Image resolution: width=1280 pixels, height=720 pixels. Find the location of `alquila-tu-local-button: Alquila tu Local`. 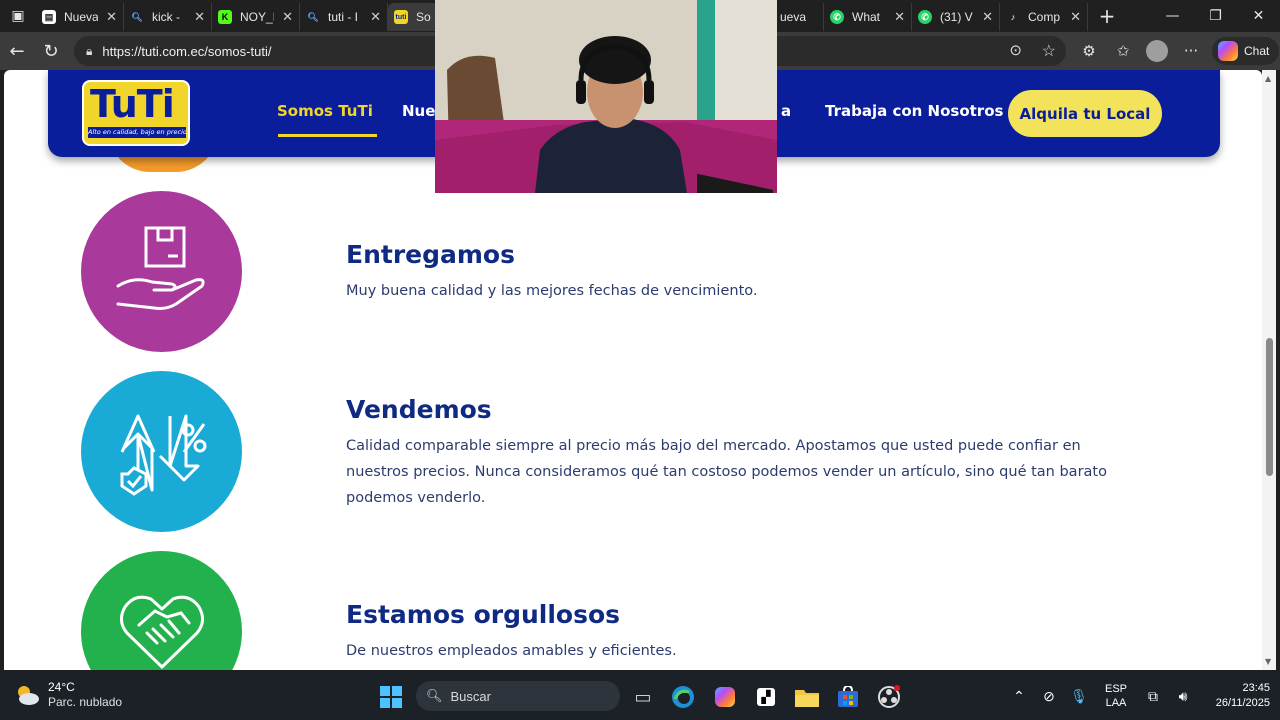

alquila-tu-local-button: Alquila tu Local is located at coordinates (1085, 113).